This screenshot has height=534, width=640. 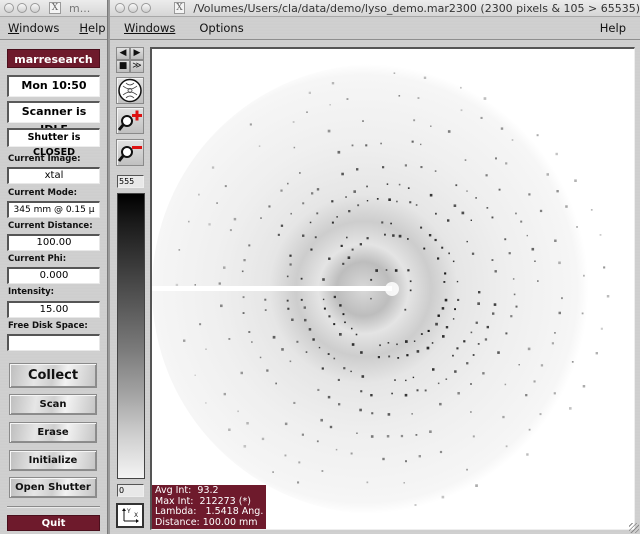 I want to click on current-distance-field: 100.00, so click(x=53, y=242).